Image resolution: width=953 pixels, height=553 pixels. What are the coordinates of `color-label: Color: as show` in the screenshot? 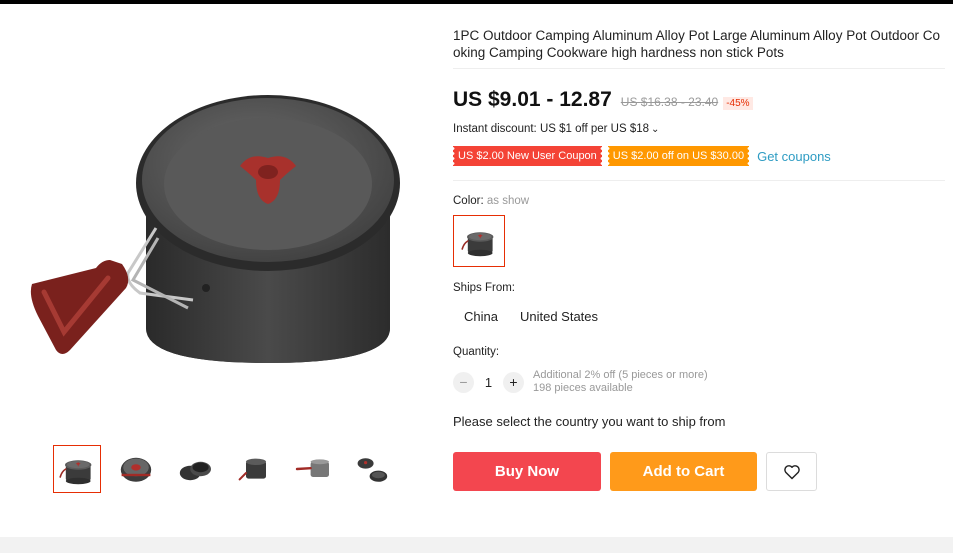 It's located at (491, 201).